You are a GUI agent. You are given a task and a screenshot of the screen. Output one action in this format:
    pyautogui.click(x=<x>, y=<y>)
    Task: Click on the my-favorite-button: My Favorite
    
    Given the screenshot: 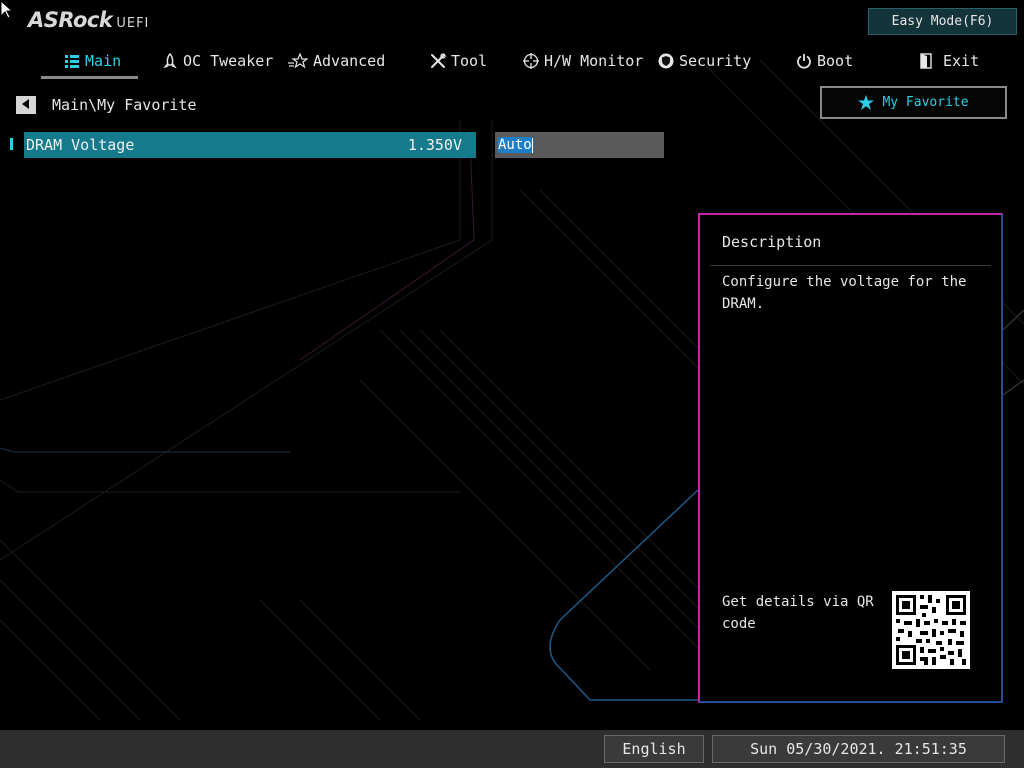 What is the action you would take?
    pyautogui.click(x=913, y=102)
    